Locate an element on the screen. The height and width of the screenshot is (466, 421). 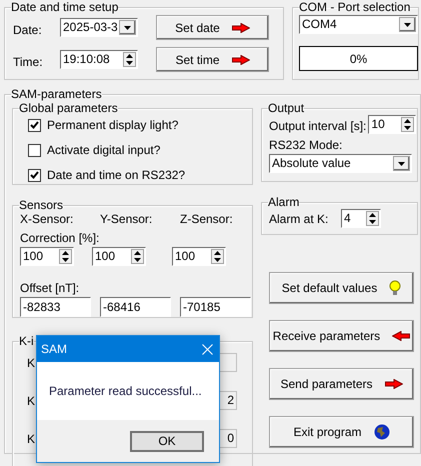
dialog-title: SAM is located at coordinates (54, 349).